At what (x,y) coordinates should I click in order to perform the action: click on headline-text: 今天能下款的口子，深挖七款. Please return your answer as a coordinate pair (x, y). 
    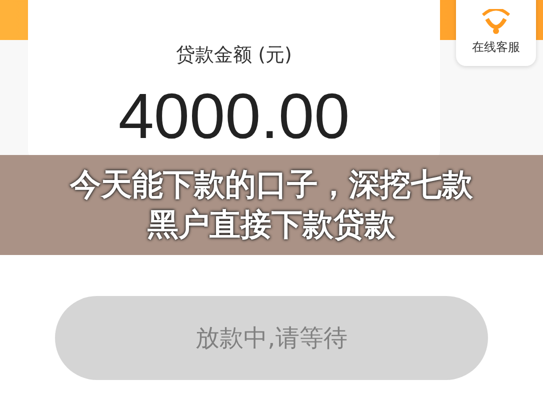
    Looking at the image, I should click on (271, 185).